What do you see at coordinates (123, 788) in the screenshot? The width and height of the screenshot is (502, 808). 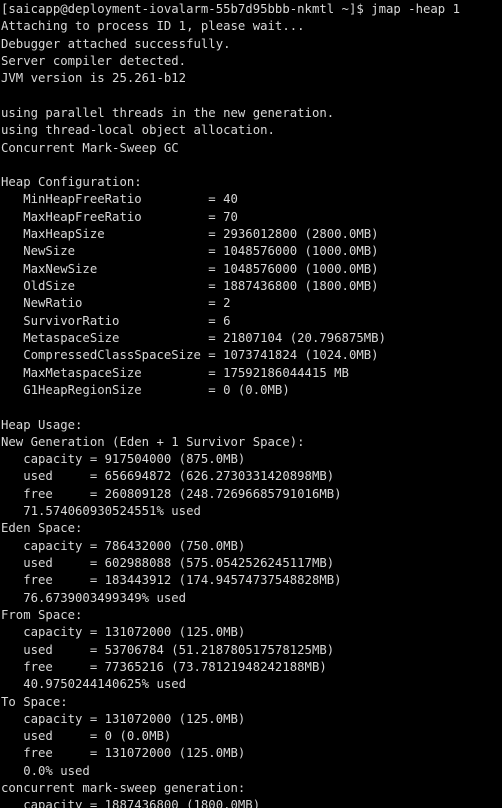 I see `terminal-output-line: concurrent mark-sweep generation:` at bounding box center [123, 788].